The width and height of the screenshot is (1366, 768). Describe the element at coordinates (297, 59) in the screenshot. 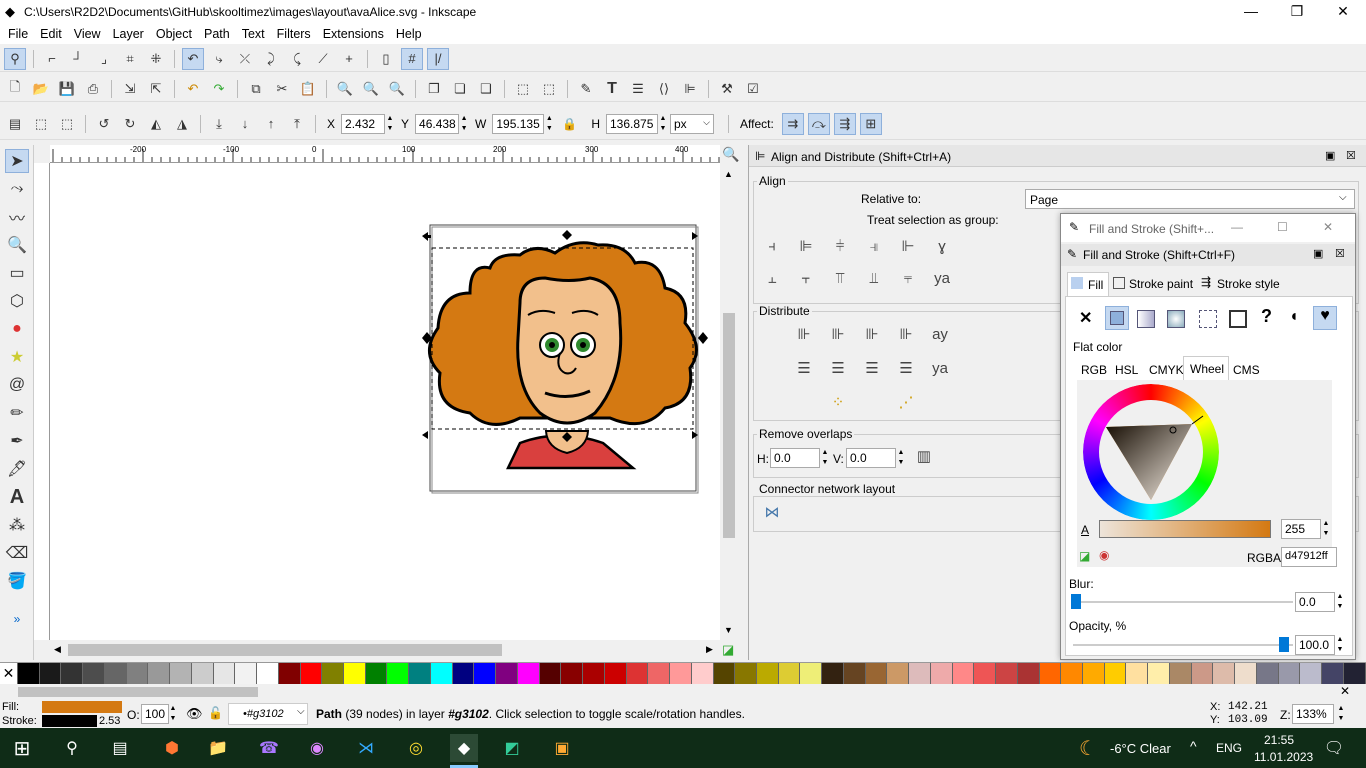

I see `snap-smooth-icon: ⤹` at that location.